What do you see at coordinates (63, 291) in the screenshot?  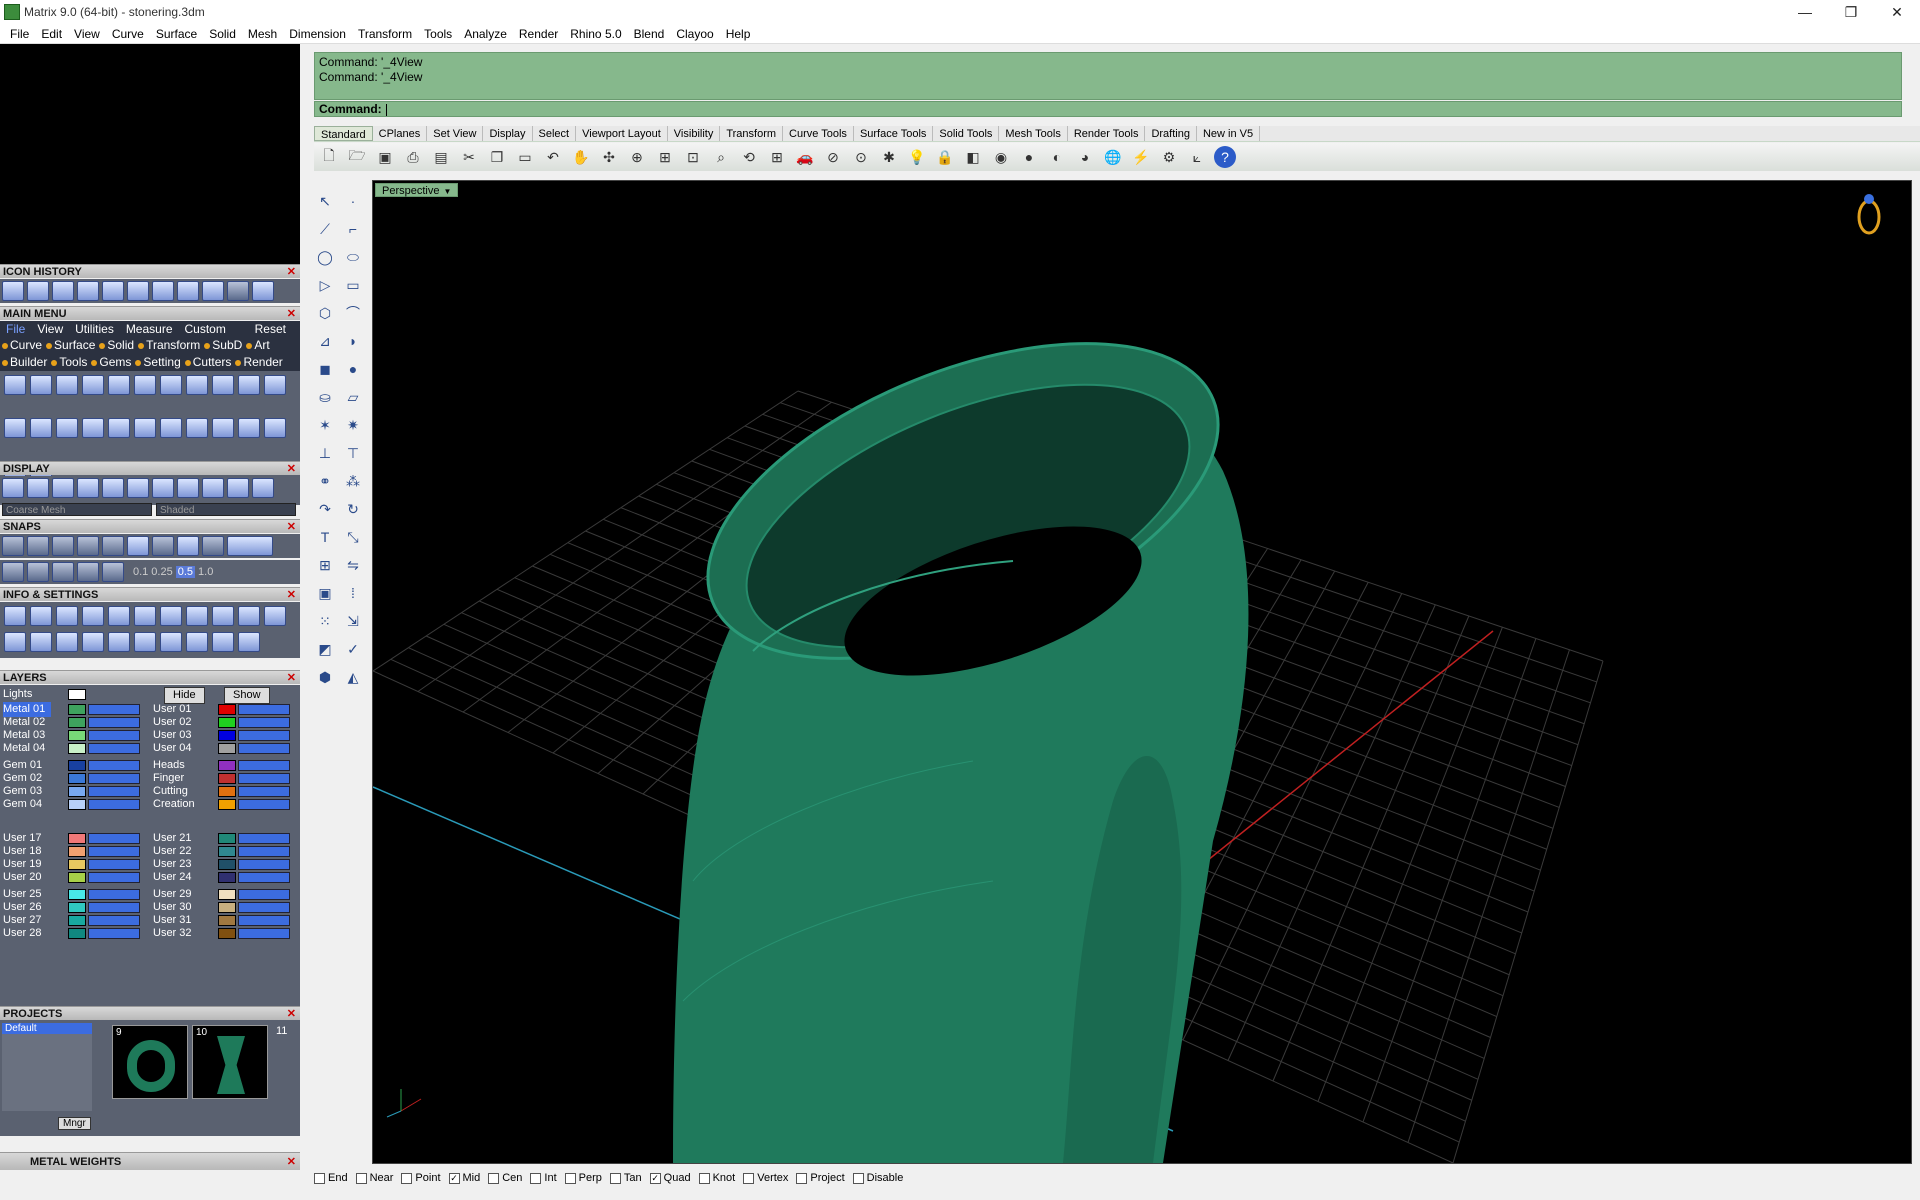 I see `layers-icon` at bounding box center [63, 291].